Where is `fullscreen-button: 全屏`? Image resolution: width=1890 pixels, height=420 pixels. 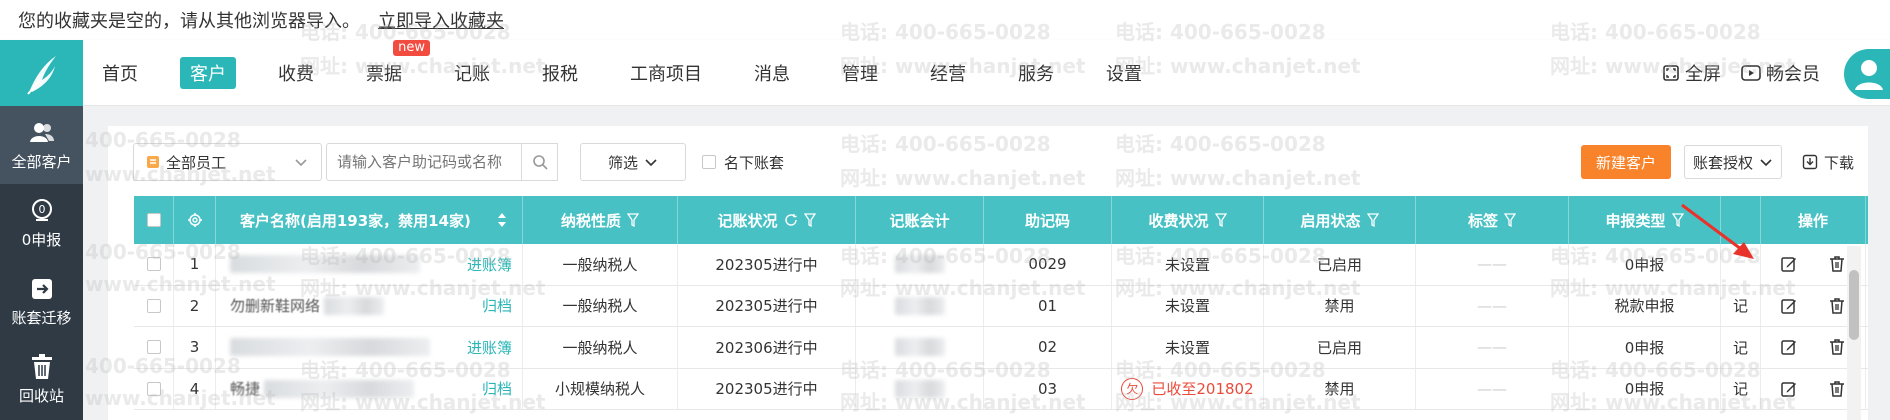
fullscreen-button: 全屏 is located at coordinates (1691, 73).